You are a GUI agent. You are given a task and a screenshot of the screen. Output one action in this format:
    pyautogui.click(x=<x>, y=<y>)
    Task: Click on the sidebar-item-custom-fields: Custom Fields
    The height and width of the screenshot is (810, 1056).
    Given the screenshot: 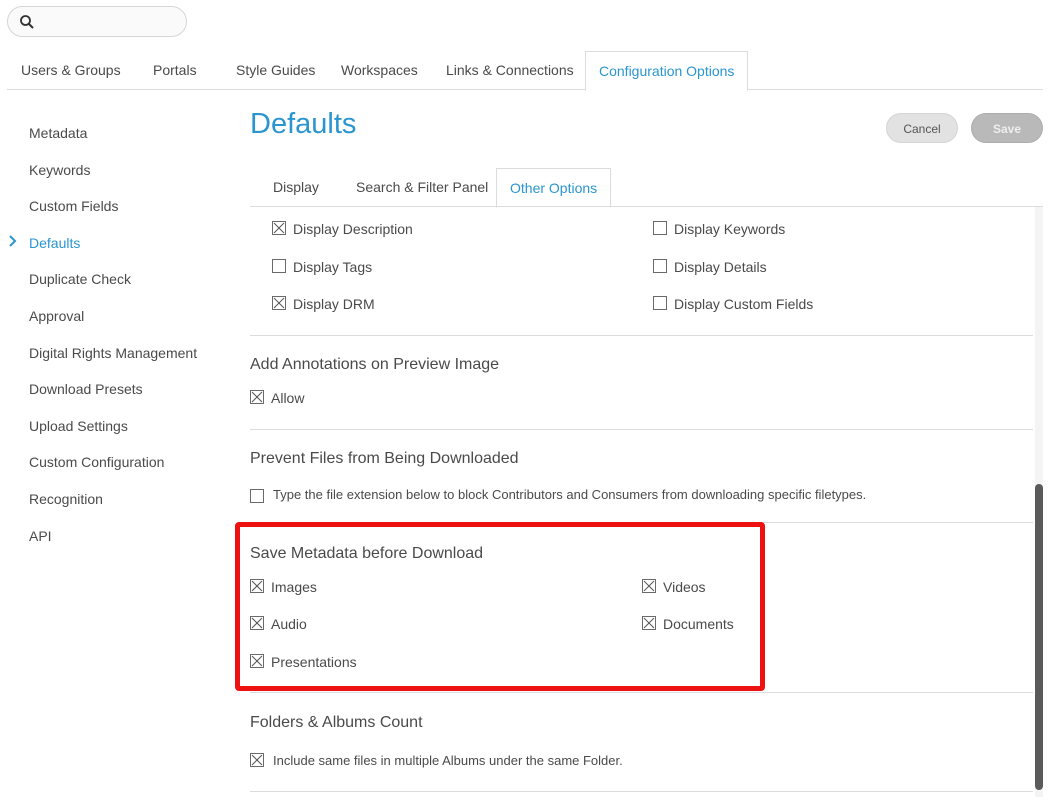 What is the action you would take?
    pyautogui.click(x=73, y=206)
    